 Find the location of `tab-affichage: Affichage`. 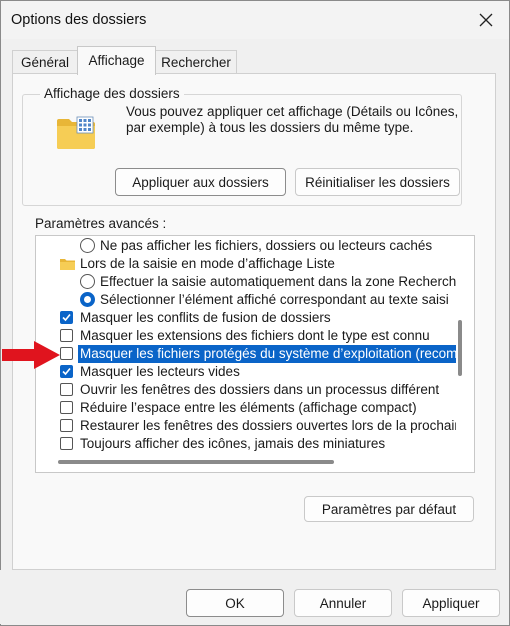

tab-affichage: Affichage is located at coordinates (116, 60).